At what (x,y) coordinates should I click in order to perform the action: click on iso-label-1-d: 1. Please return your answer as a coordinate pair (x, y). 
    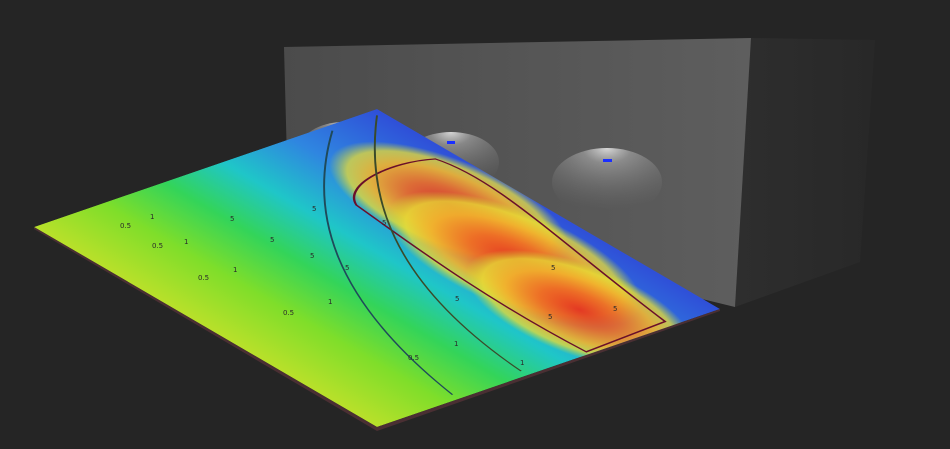
    Looking at the image, I should click on (330, 302).